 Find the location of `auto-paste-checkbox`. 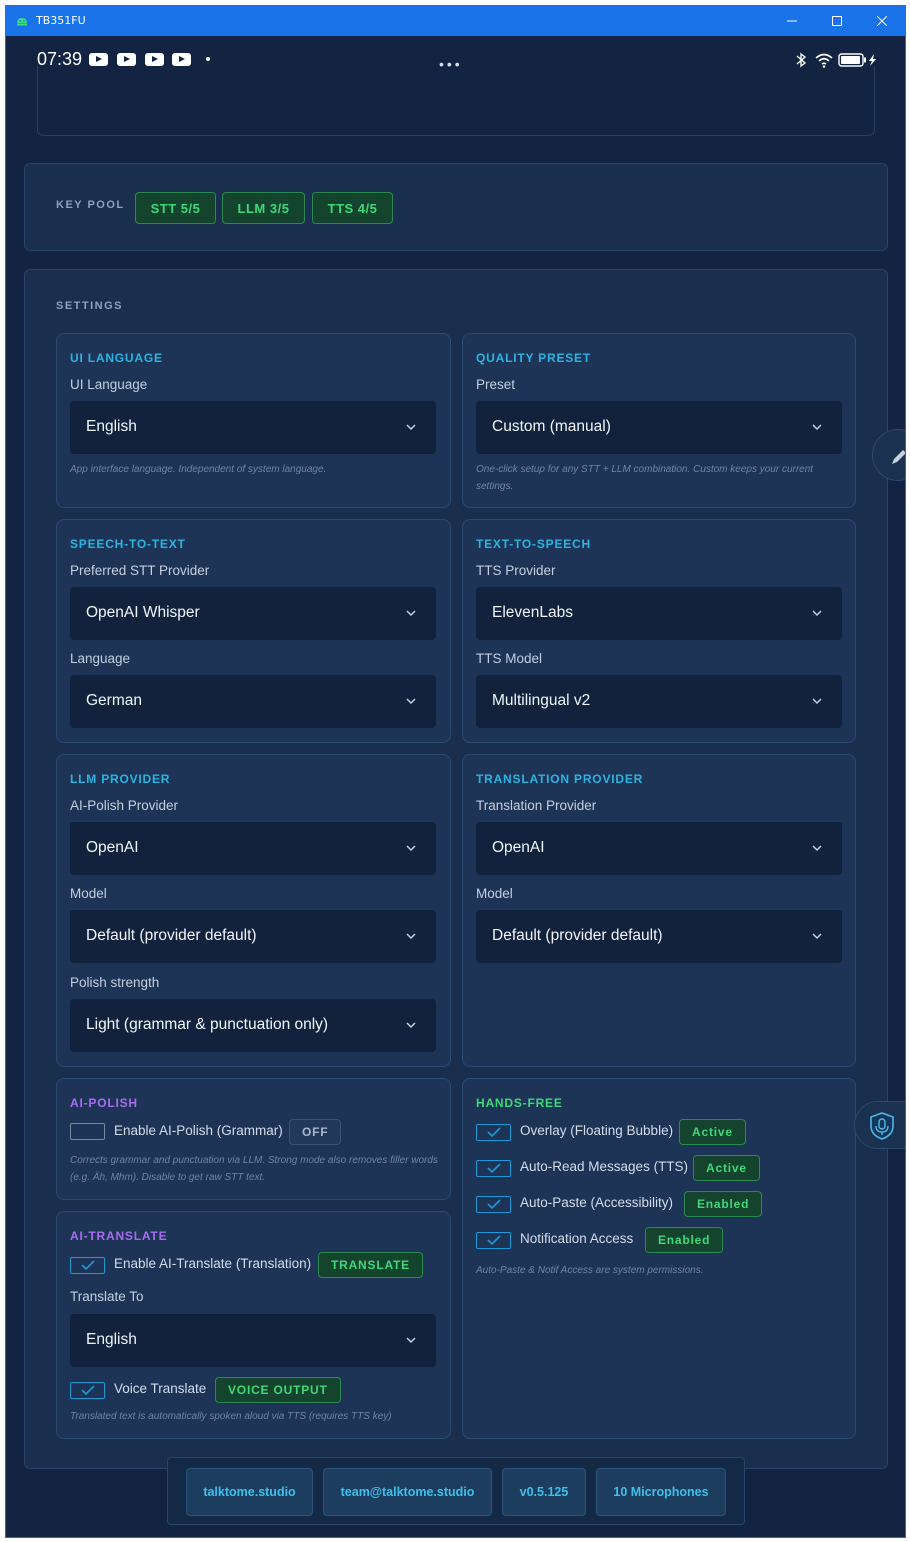

auto-paste-checkbox is located at coordinates (493, 1204).